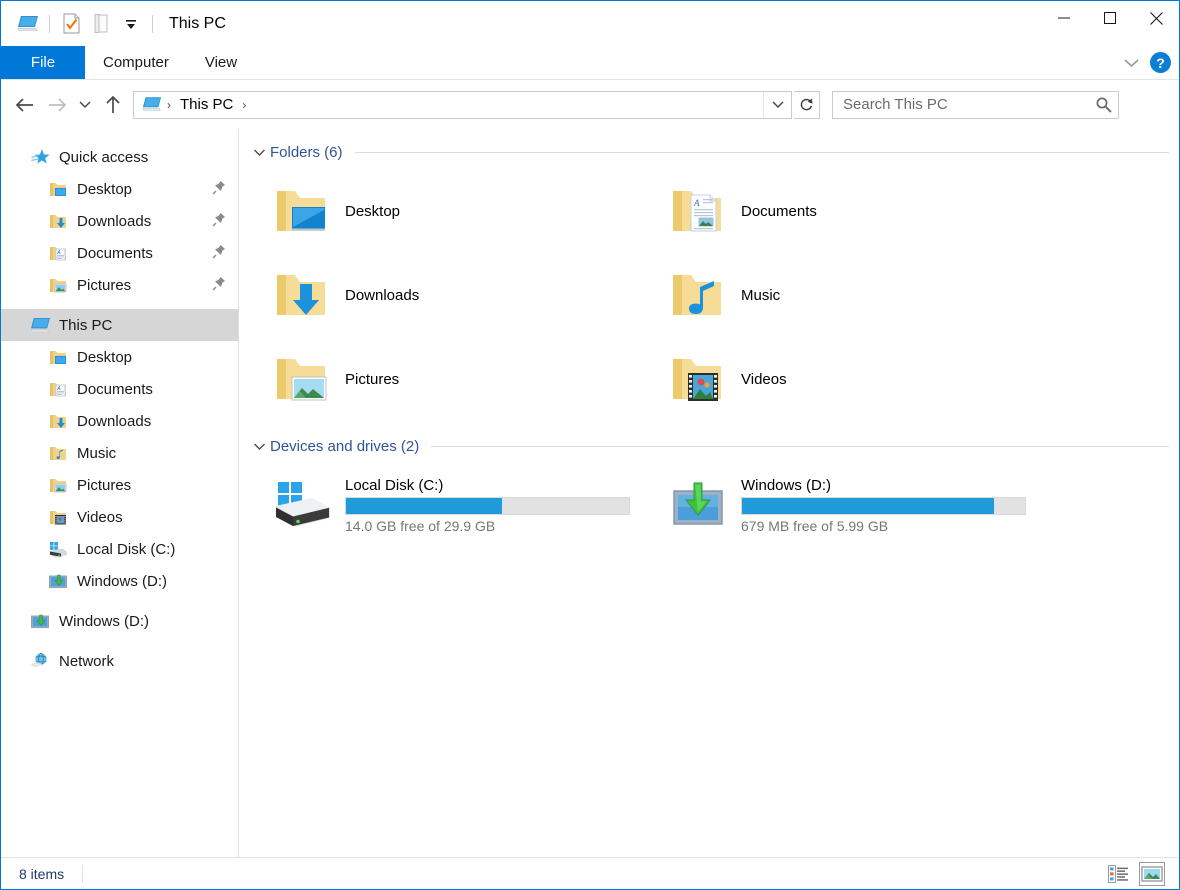  Describe the element at coordinates (424, 505) in the screenshot. I see `drive-usage-fill` at that location.